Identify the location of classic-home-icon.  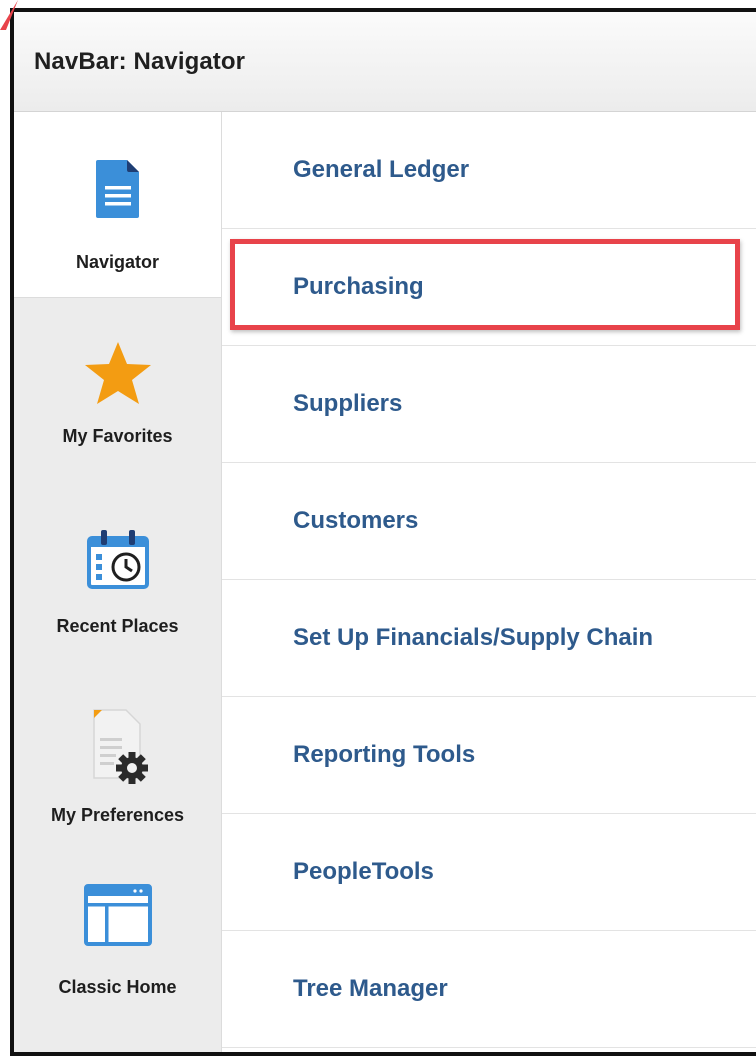
(117, 915).